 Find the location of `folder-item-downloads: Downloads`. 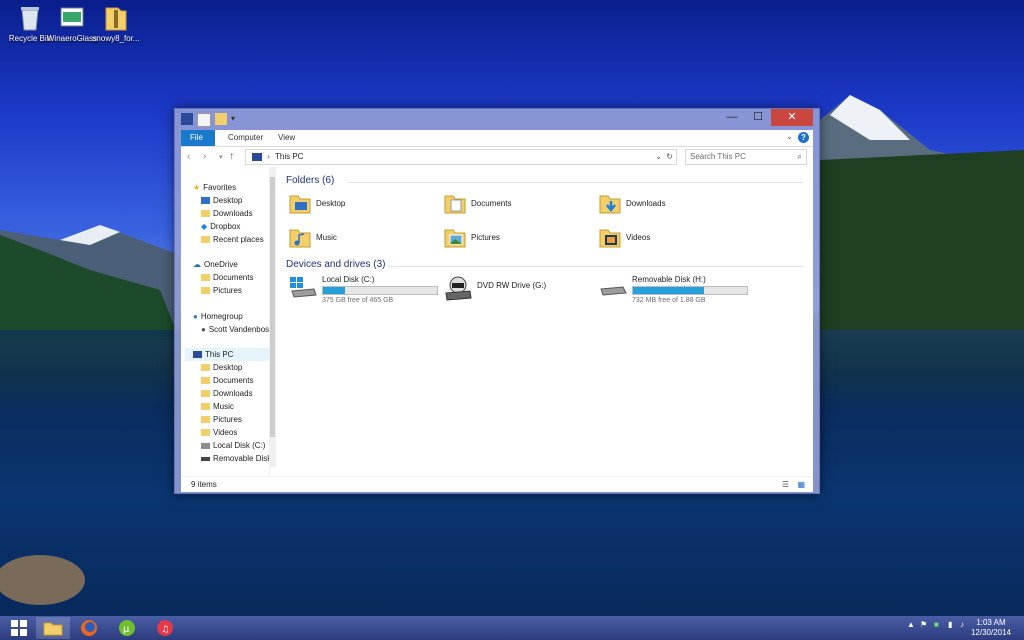

folder-item-downloads: Downloads is located at coordinates (632, 203).